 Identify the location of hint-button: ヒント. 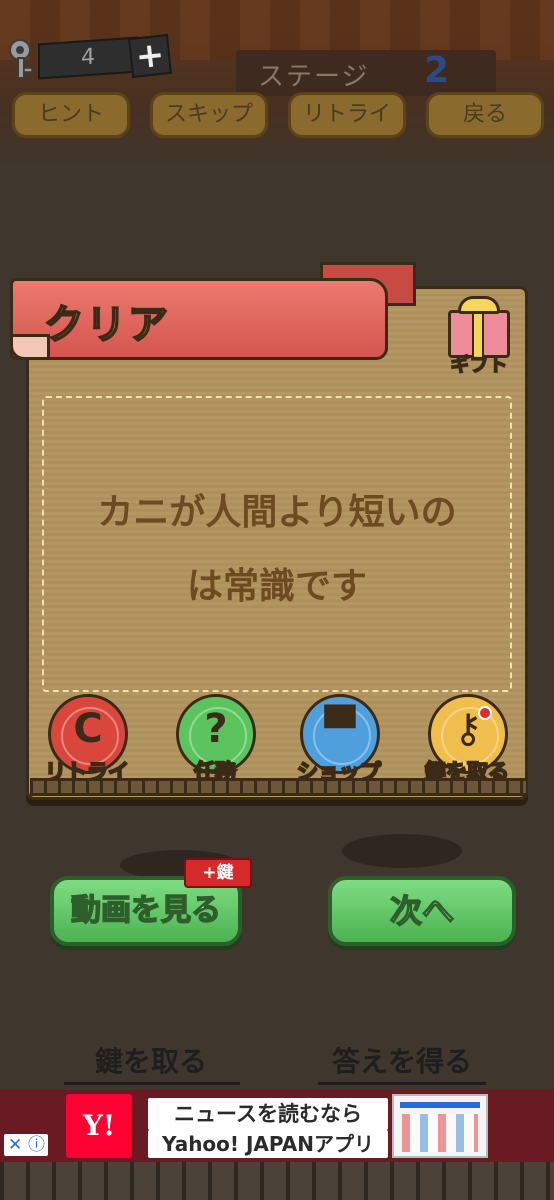
(71, 115).